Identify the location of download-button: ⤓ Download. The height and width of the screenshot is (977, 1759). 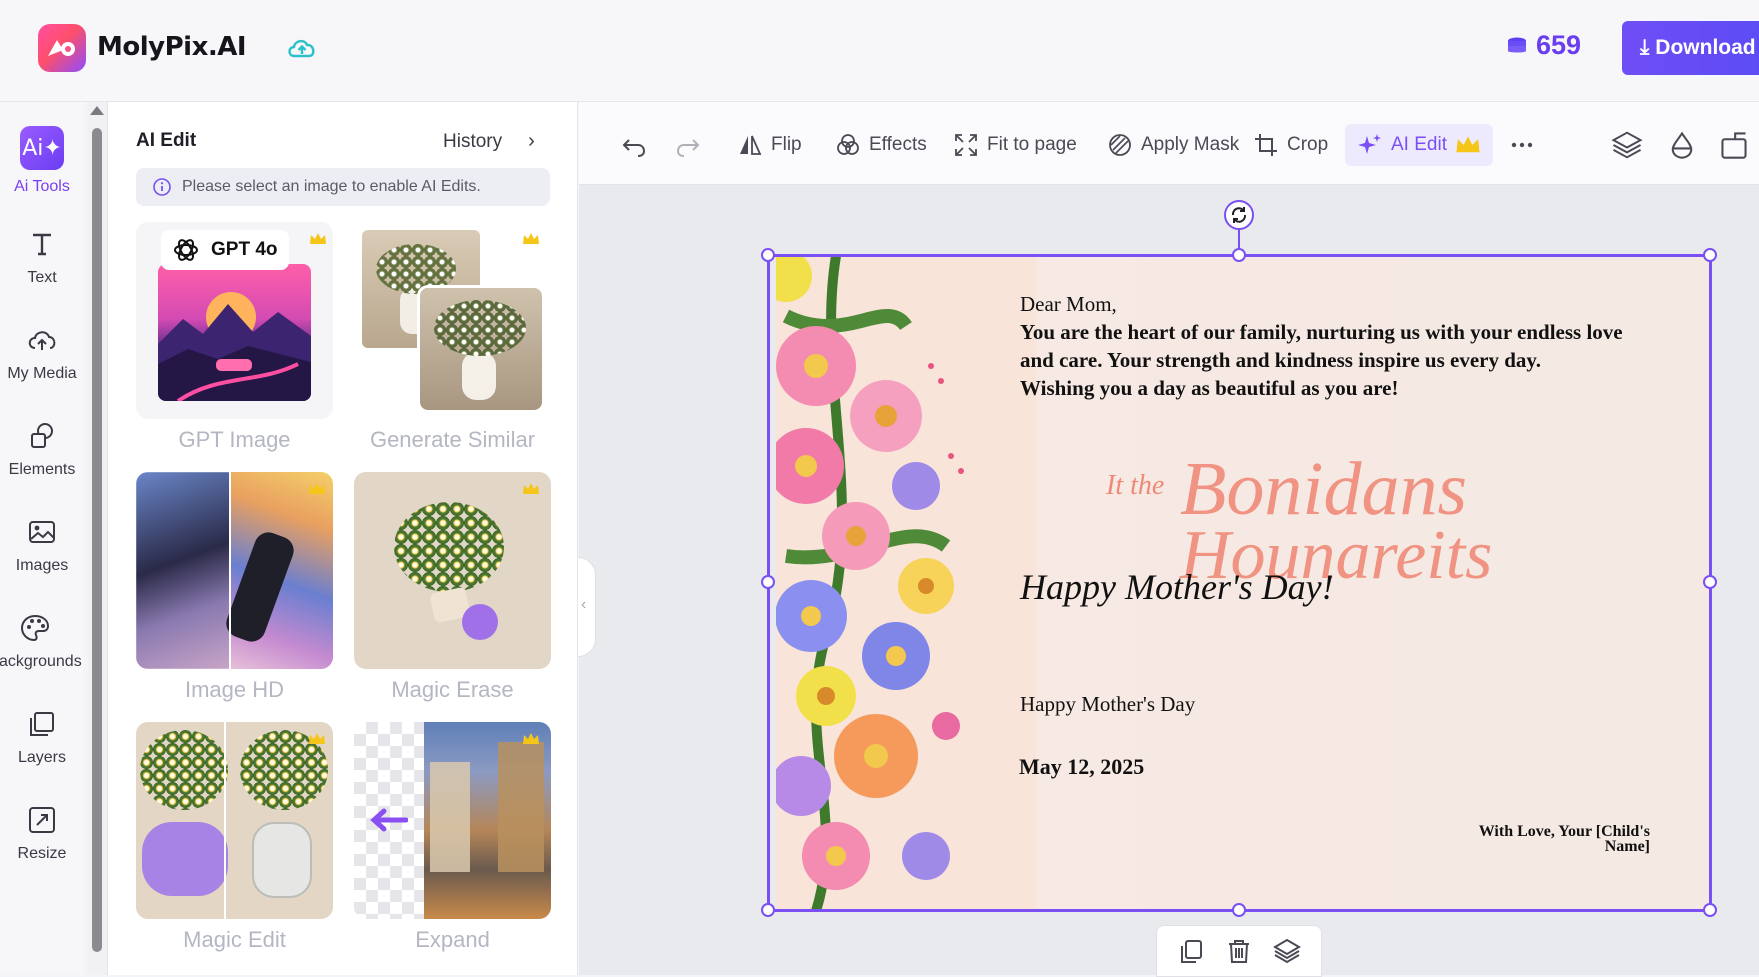
(1690, 48).